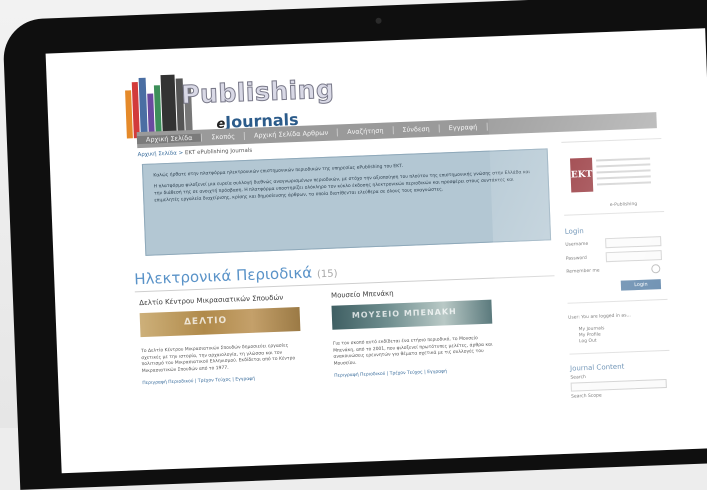  Describe the element at coordinates (327, 274) in the screenshot. I see `section-count: (15)` at that location.